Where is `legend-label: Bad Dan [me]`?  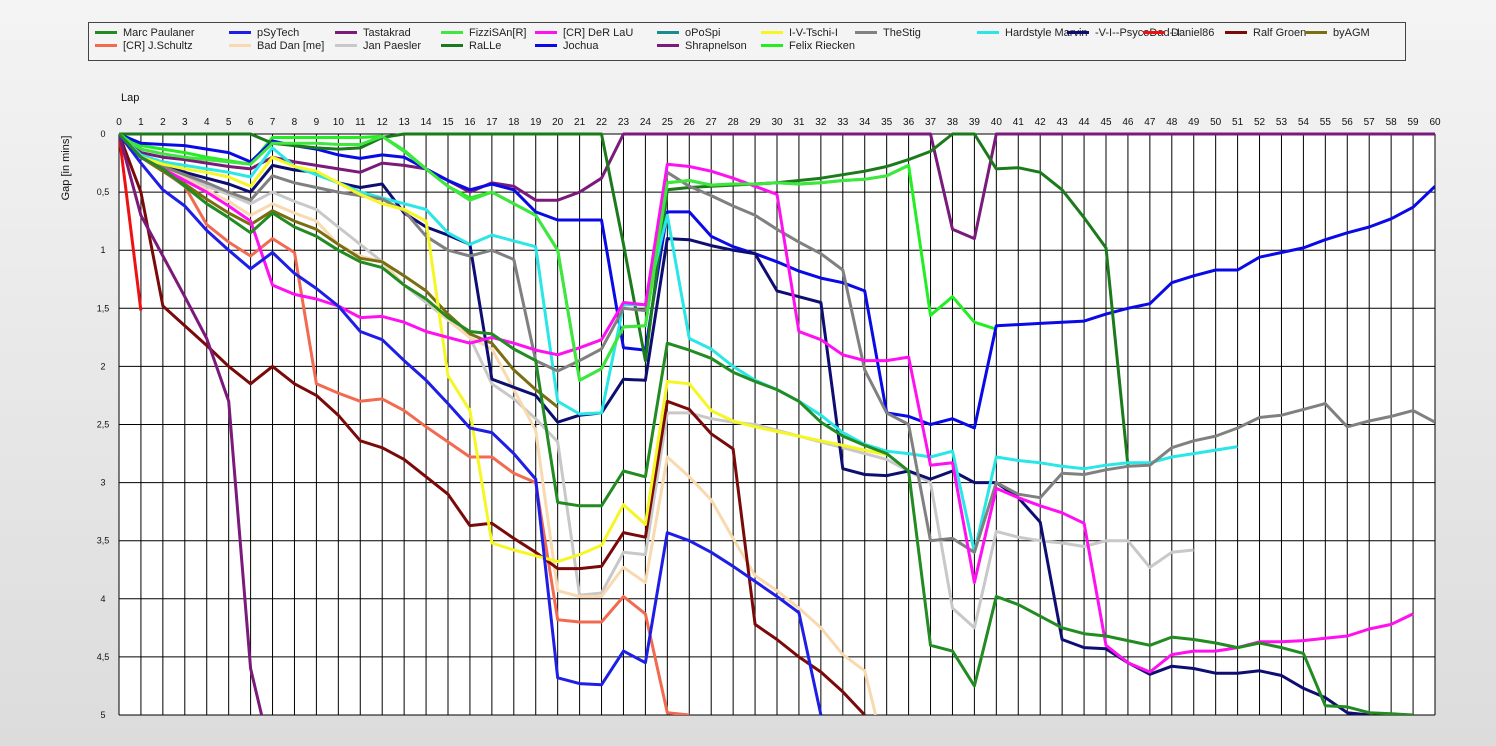 legend-label: Bad Dan [me] is located at coordinates (291, 46).